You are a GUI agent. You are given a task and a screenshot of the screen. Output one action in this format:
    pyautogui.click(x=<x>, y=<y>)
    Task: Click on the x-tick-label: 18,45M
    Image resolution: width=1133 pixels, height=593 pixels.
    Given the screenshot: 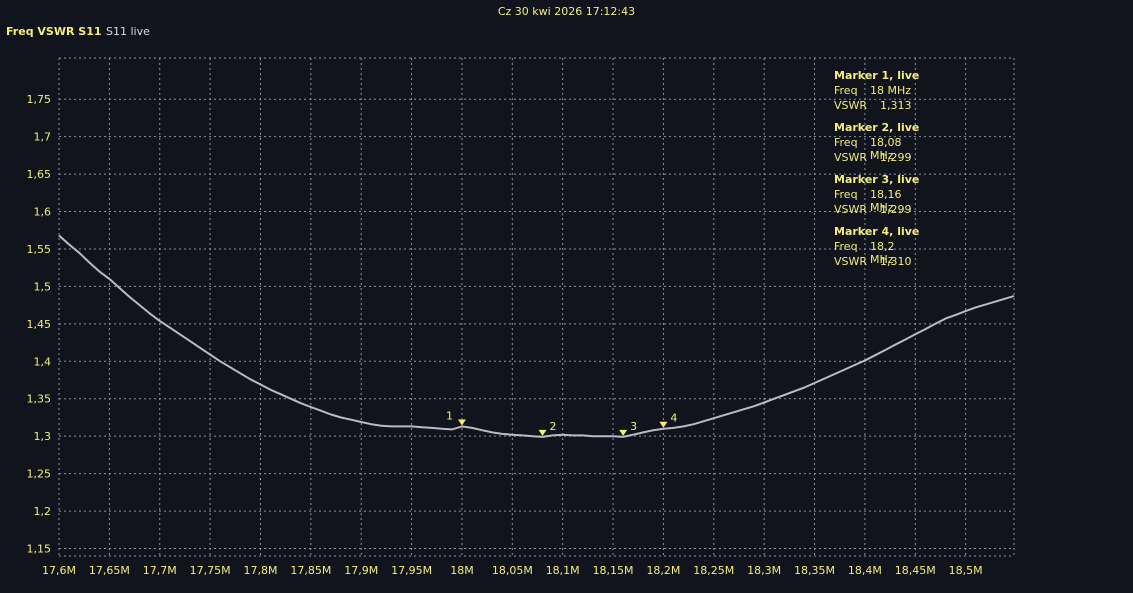 What is the action you would take?
    pyautogui.click(x=915, y=570)
    